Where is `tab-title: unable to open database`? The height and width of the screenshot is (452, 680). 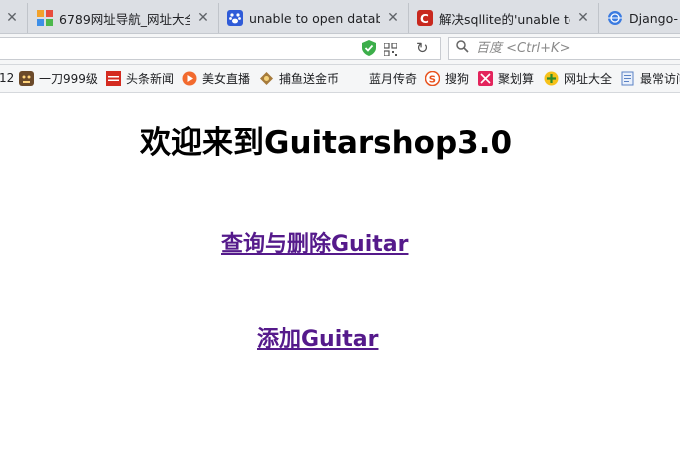
tab-title: unable to open database is located at coordinates (314, 18).